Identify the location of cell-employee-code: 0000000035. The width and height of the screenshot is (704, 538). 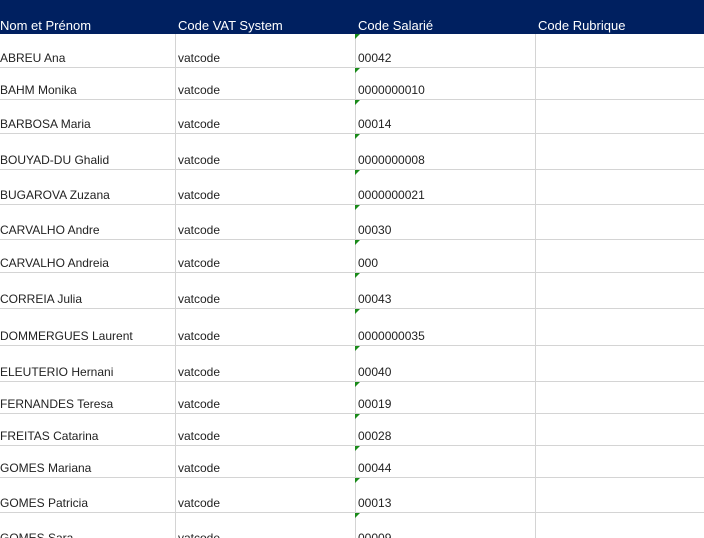
(391, 336).